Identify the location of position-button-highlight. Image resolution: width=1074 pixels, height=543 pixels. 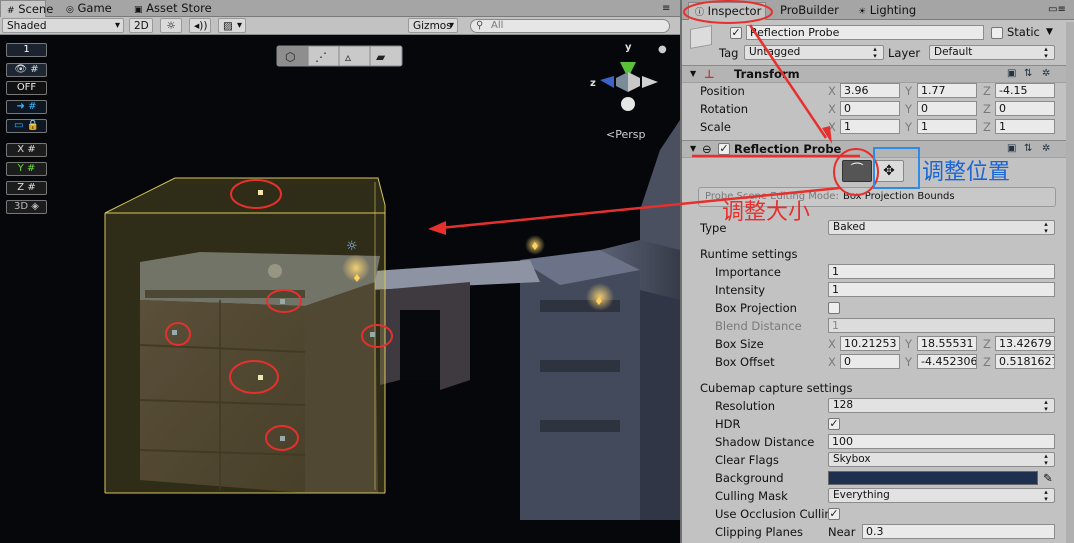
(896, 168).